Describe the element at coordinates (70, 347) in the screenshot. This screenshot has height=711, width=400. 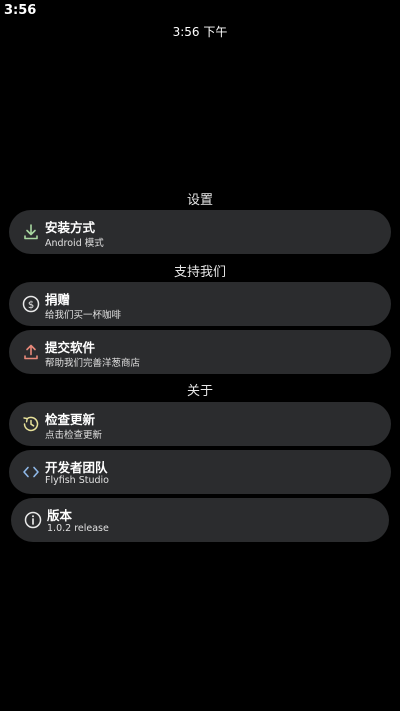
I see `submit-software-title: 提交软件` at that location.